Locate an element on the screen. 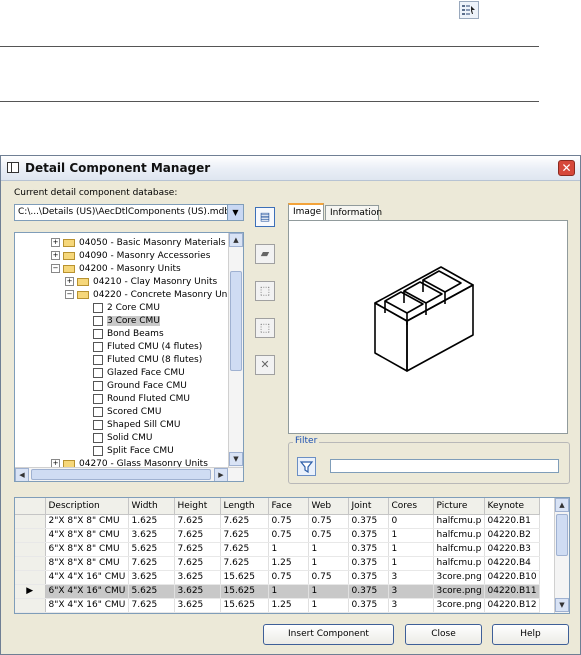 Image resolution: width=581 pixels, height=655 pixels. table-cell: 04220.B4 is located at coordinates (512, 563).